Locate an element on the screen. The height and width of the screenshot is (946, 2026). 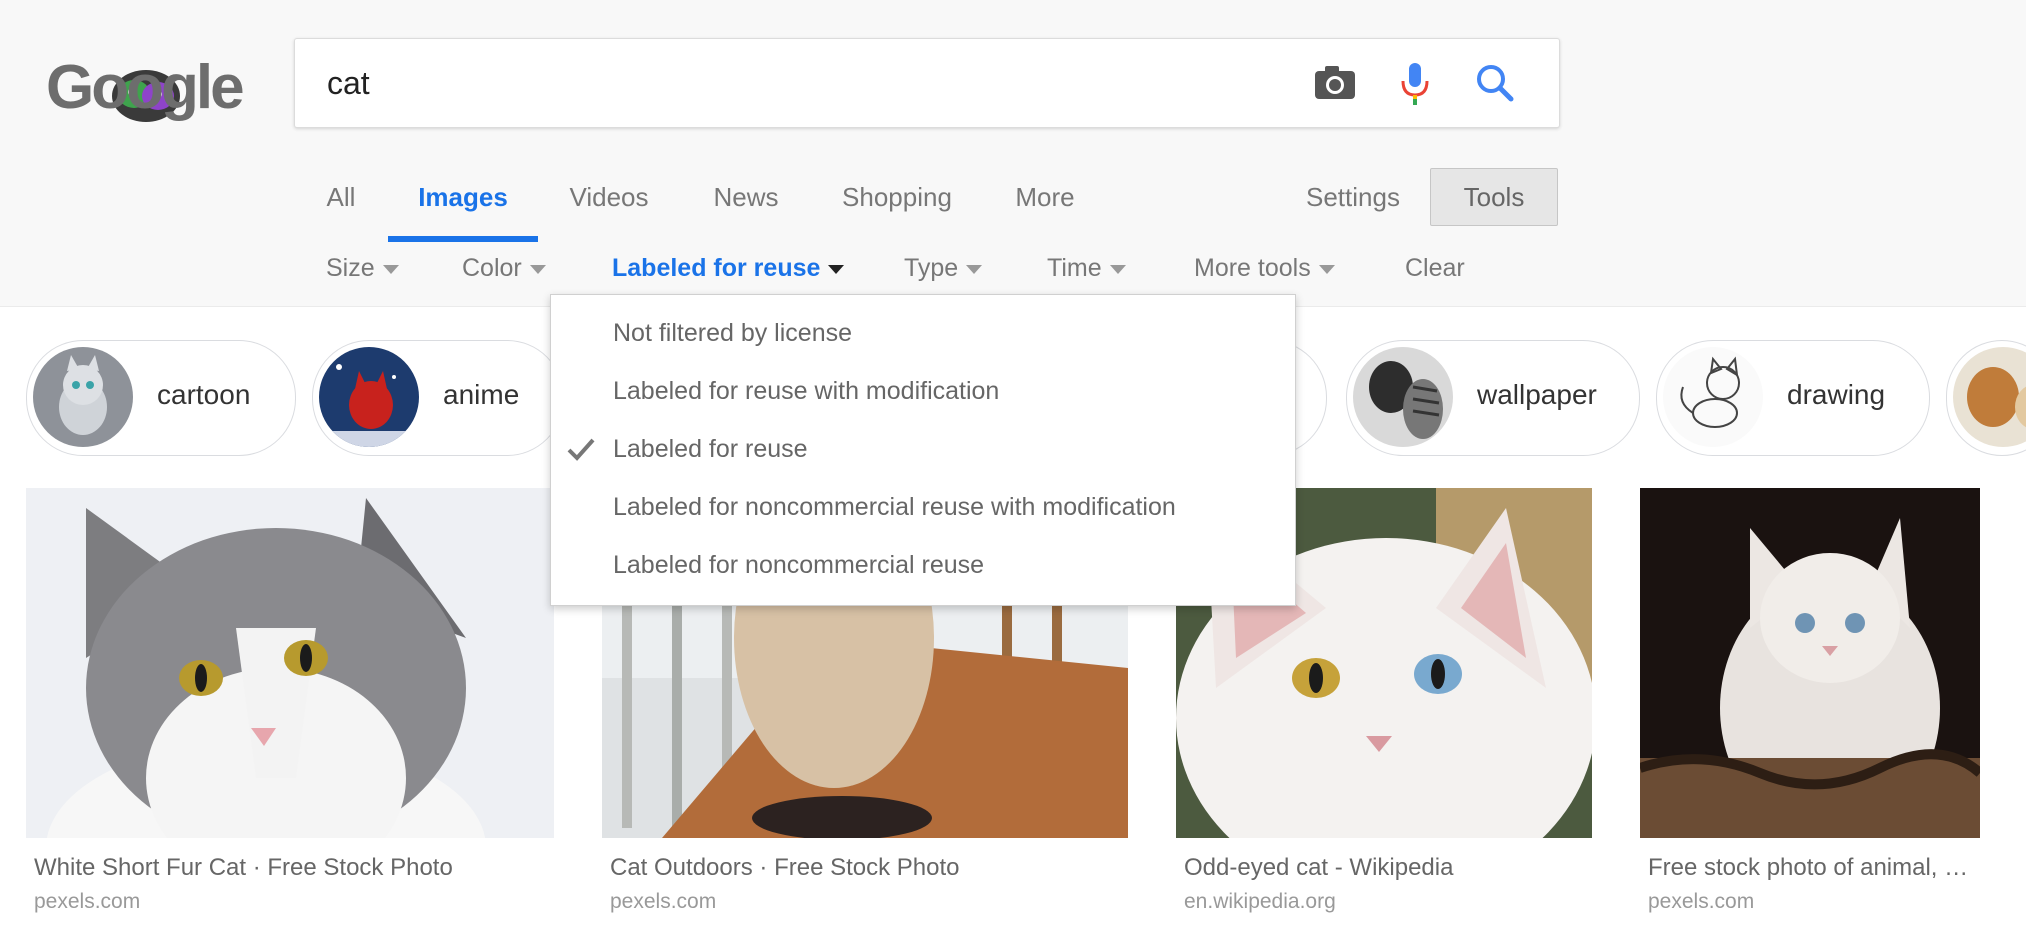
related-chip-drawing: drawing is located at coordinates (1793, 398).